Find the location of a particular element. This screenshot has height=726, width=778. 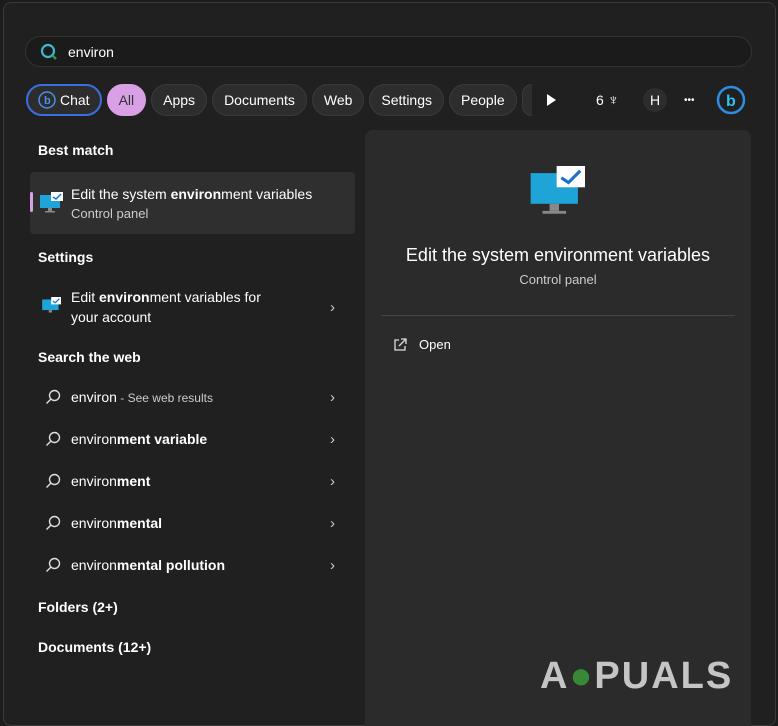

filter-more-partial is located at coordinates (526, 100).